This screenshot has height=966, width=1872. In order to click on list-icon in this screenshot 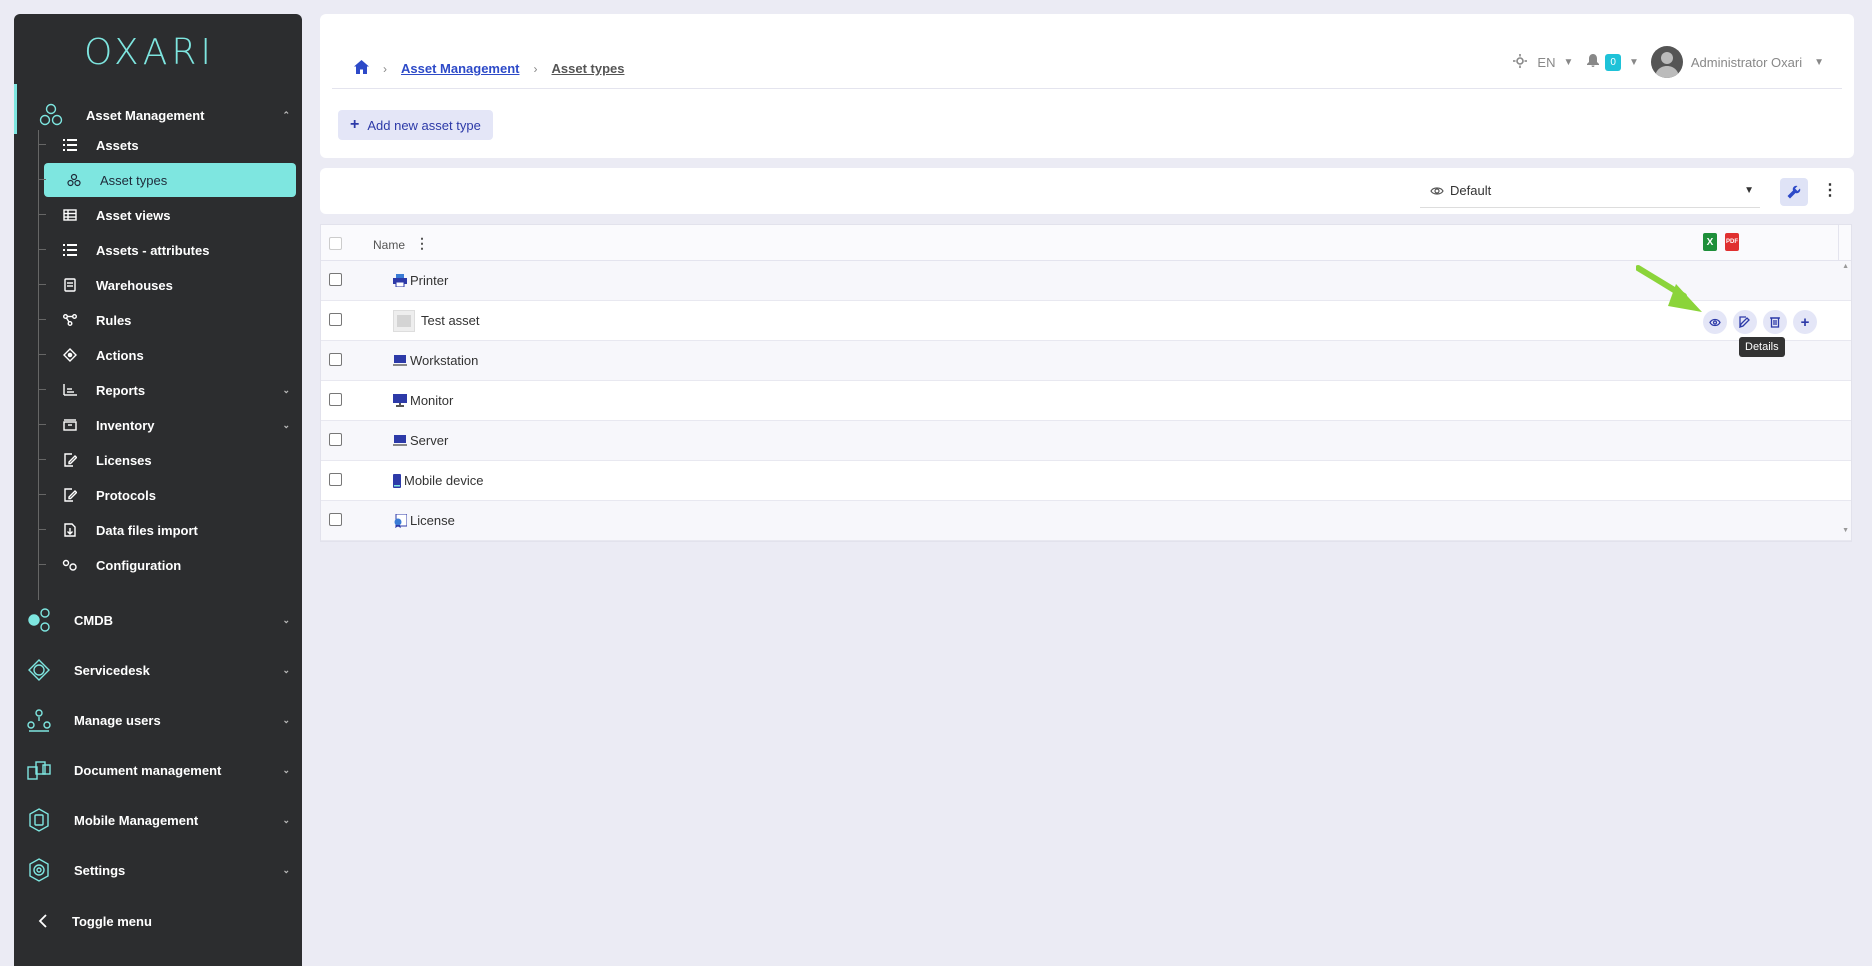, I will do `click(70, 145)`.